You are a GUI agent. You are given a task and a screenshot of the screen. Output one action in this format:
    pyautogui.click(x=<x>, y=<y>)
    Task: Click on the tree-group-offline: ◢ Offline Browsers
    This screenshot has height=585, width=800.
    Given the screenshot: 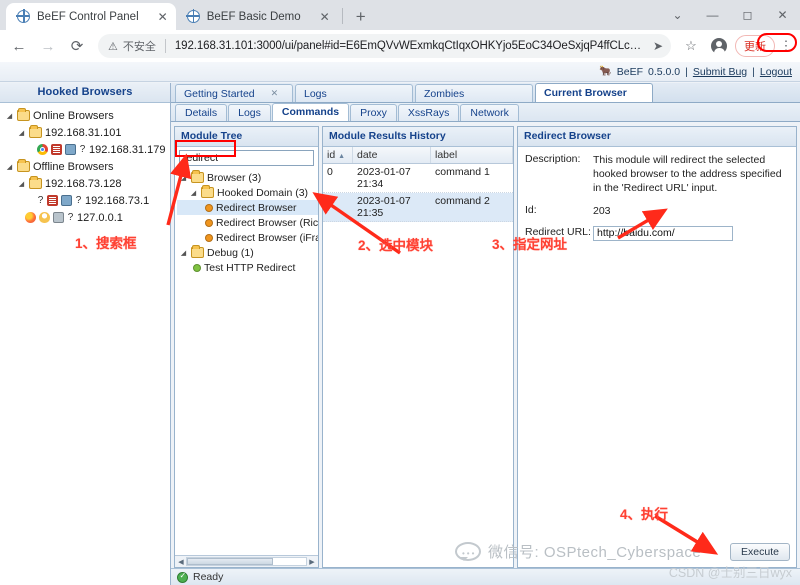 What is the action you would take?
    pyautogui.click(x=86, y=166)
    